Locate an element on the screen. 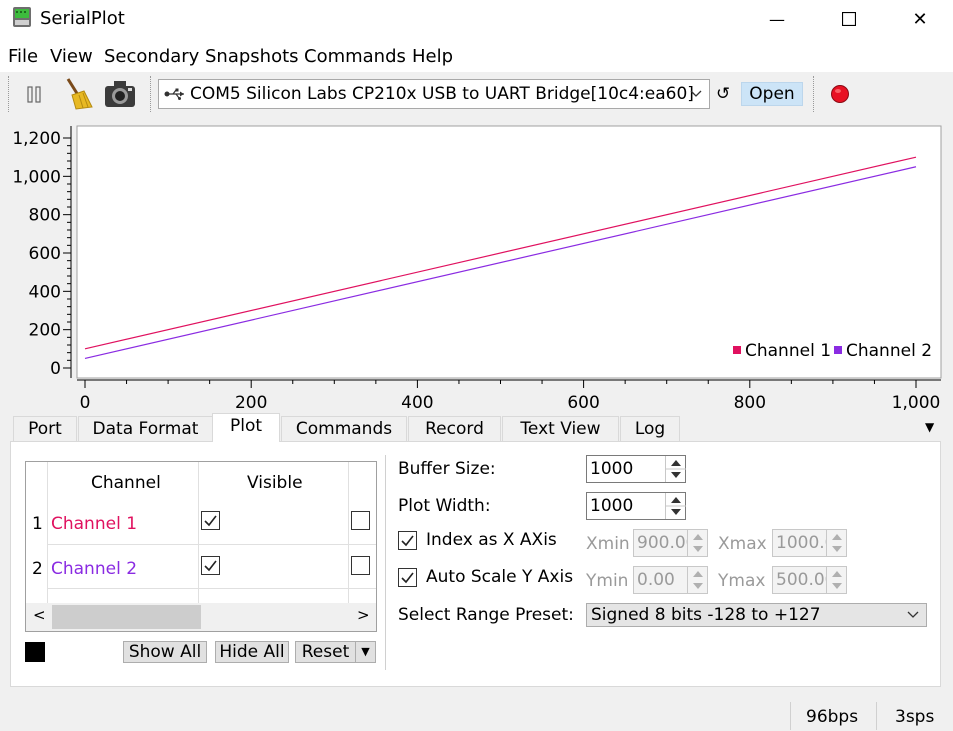  broom-icon is located at coordinates (79, 94).